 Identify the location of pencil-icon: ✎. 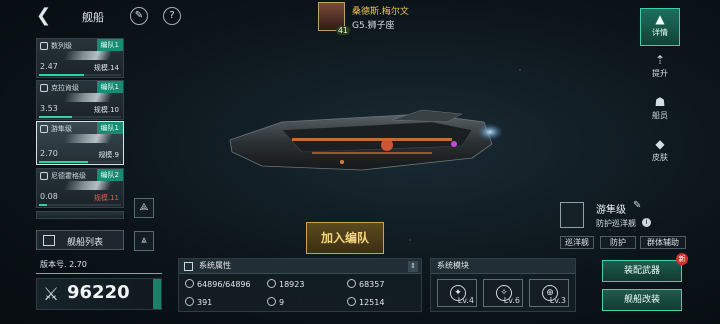
(637, 205).